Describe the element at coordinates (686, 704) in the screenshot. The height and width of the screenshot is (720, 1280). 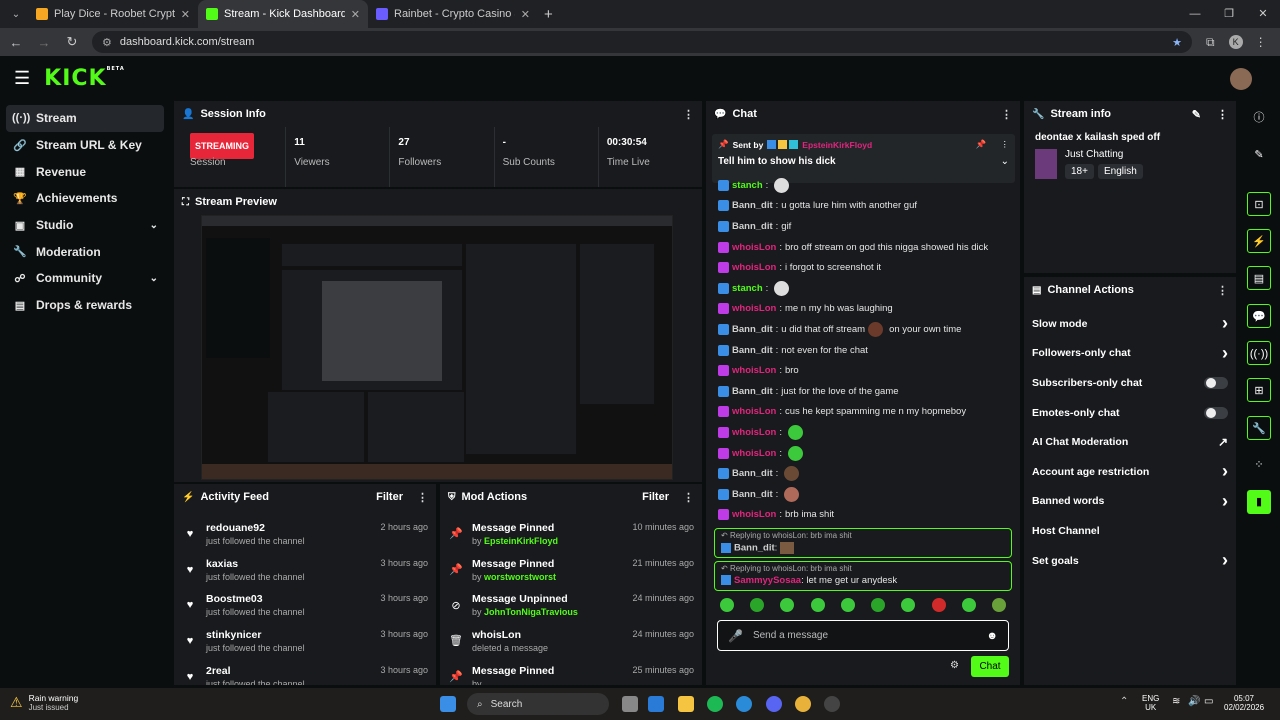
I see `file-explorer-icon` at that location.